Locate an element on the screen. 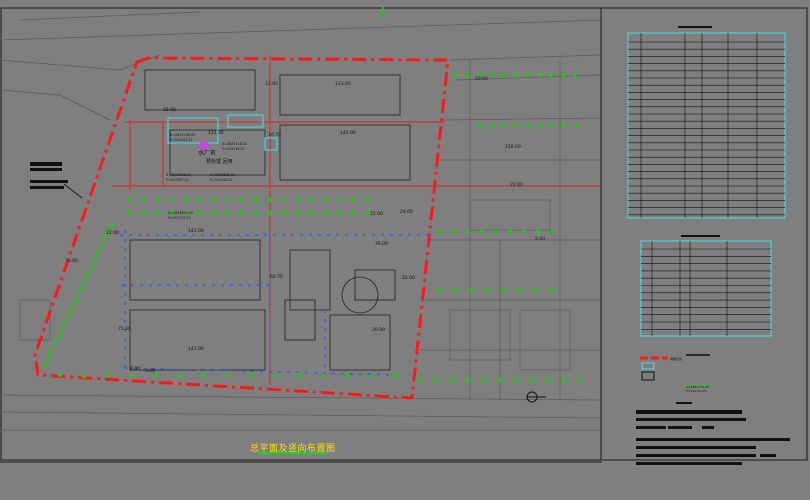 This screenshot has height=500, width=810. left-annotation is located at coordinates (56, 180).